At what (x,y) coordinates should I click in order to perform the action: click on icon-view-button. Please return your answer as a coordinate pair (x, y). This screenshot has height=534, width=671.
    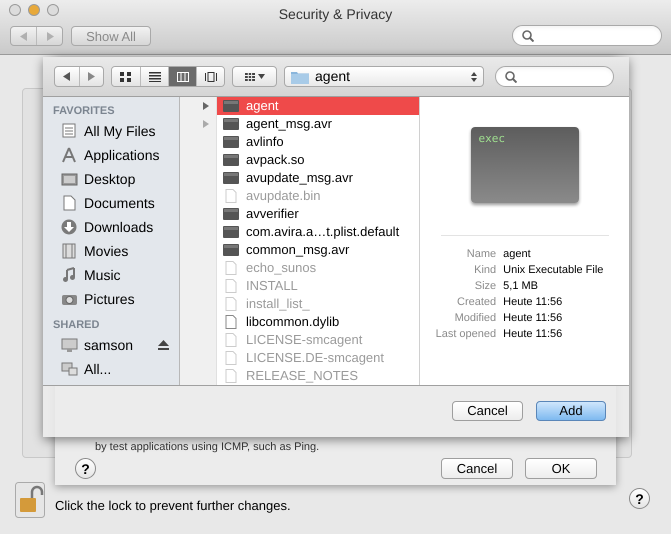
    Looking at the image, I should click on (126, 76).